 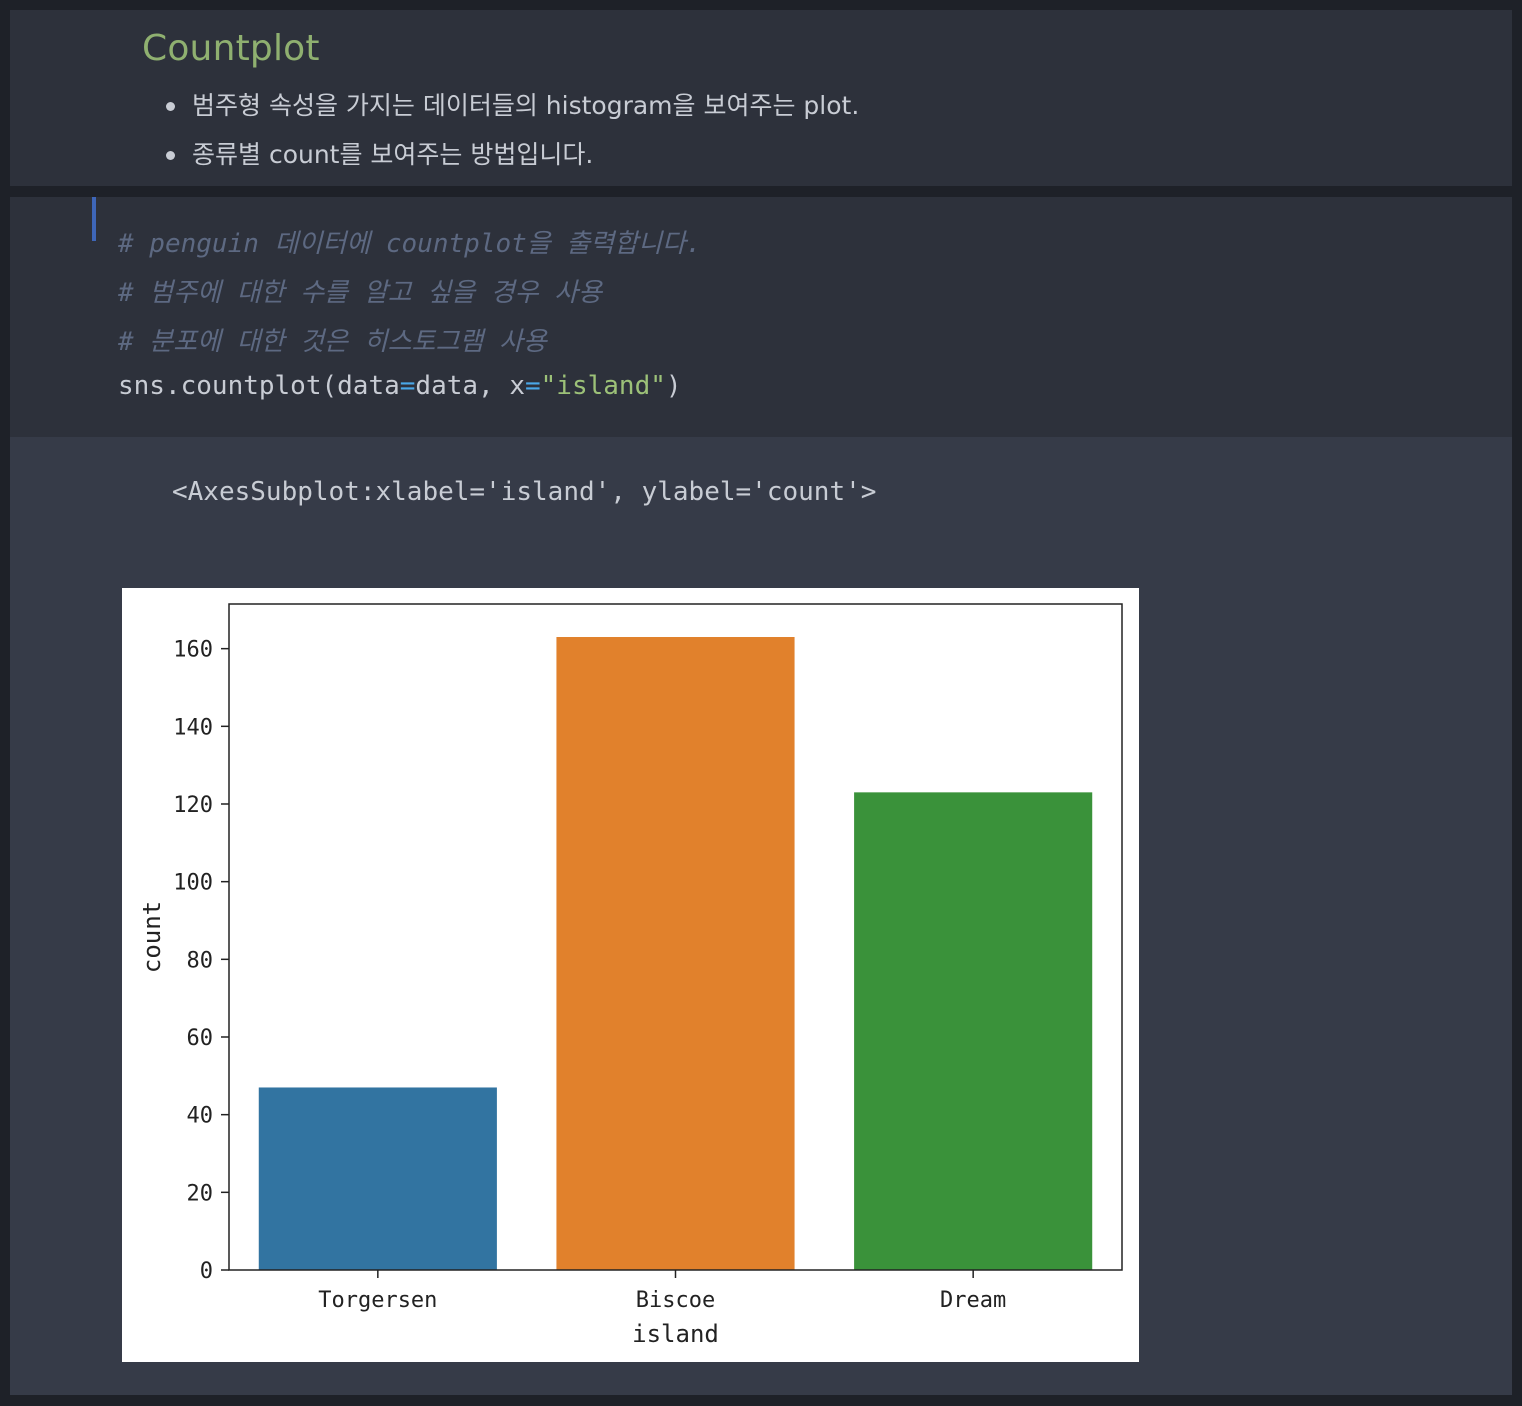 What do you see at coordinates (675, 953) in the screenshot?
I see `bar-biscoe` at bounding box center [675, 953].